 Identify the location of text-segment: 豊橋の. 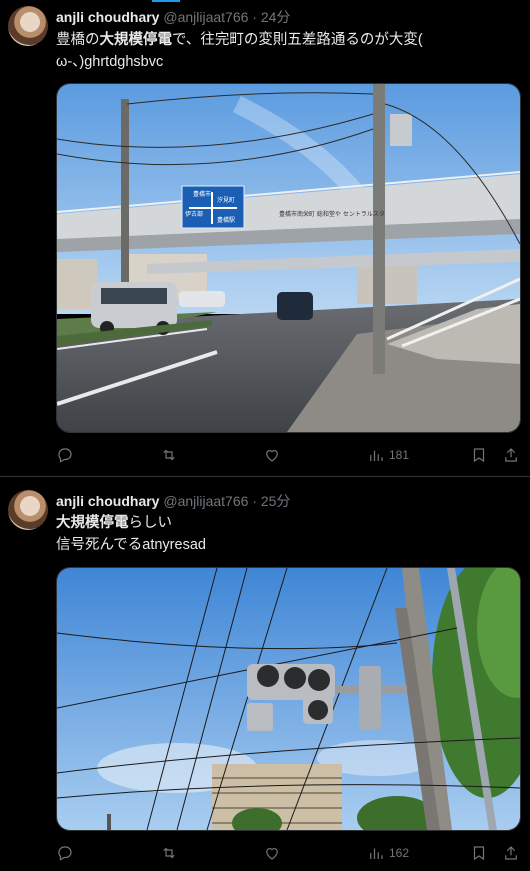
(78, 40).